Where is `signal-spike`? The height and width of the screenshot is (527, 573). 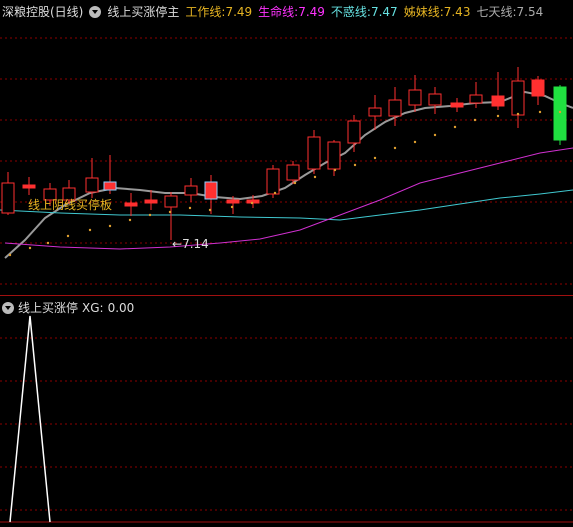
signal-spike is located at coordinates (30, 419).